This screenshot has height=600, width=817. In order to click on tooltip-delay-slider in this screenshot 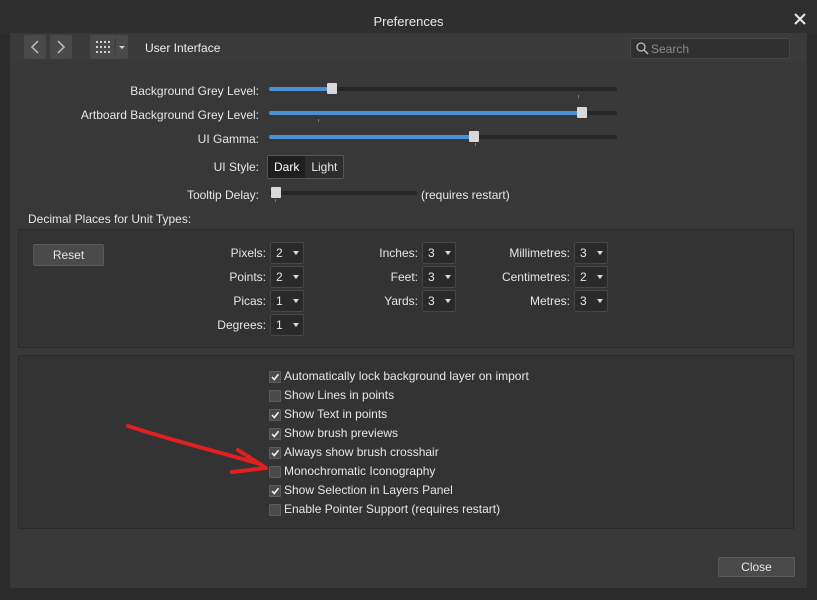, I will do `click(343, 193)`.